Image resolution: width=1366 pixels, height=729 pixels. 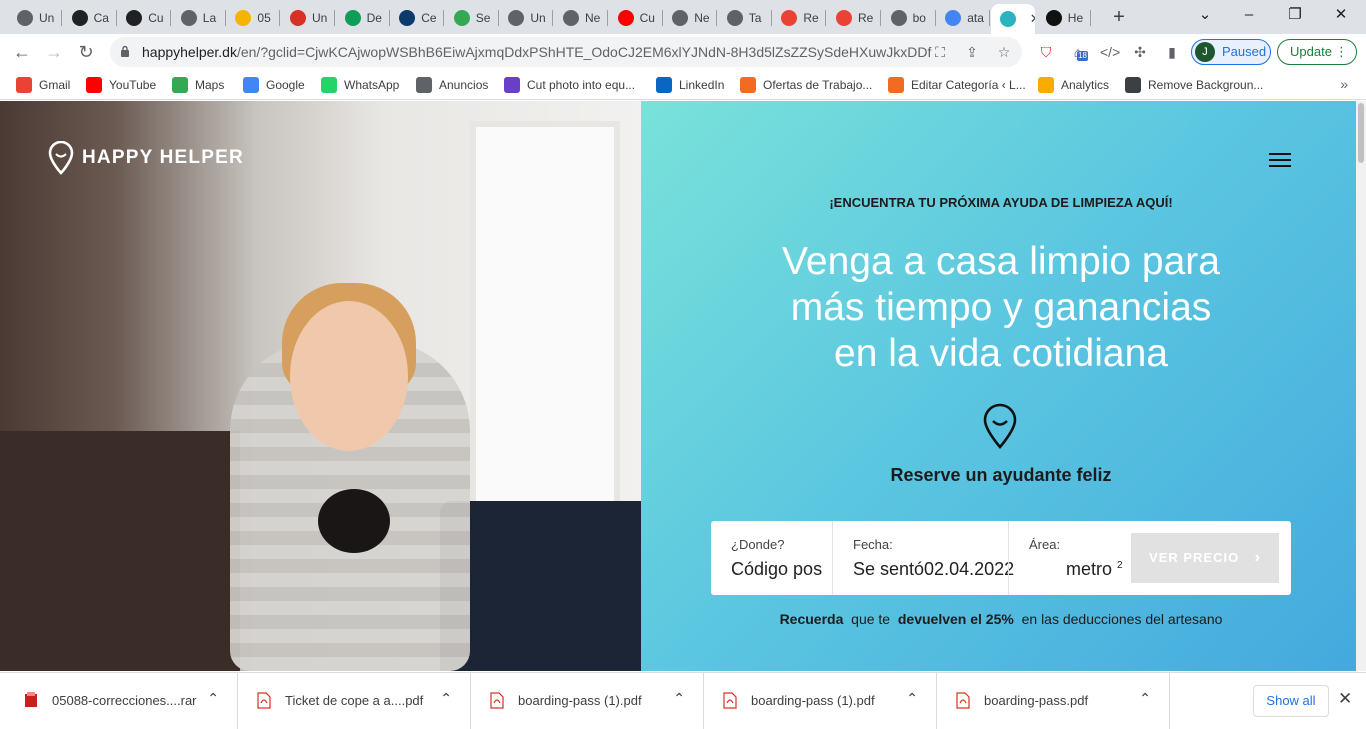 I want to click on jobs-icon, so click(x=748, y=85).